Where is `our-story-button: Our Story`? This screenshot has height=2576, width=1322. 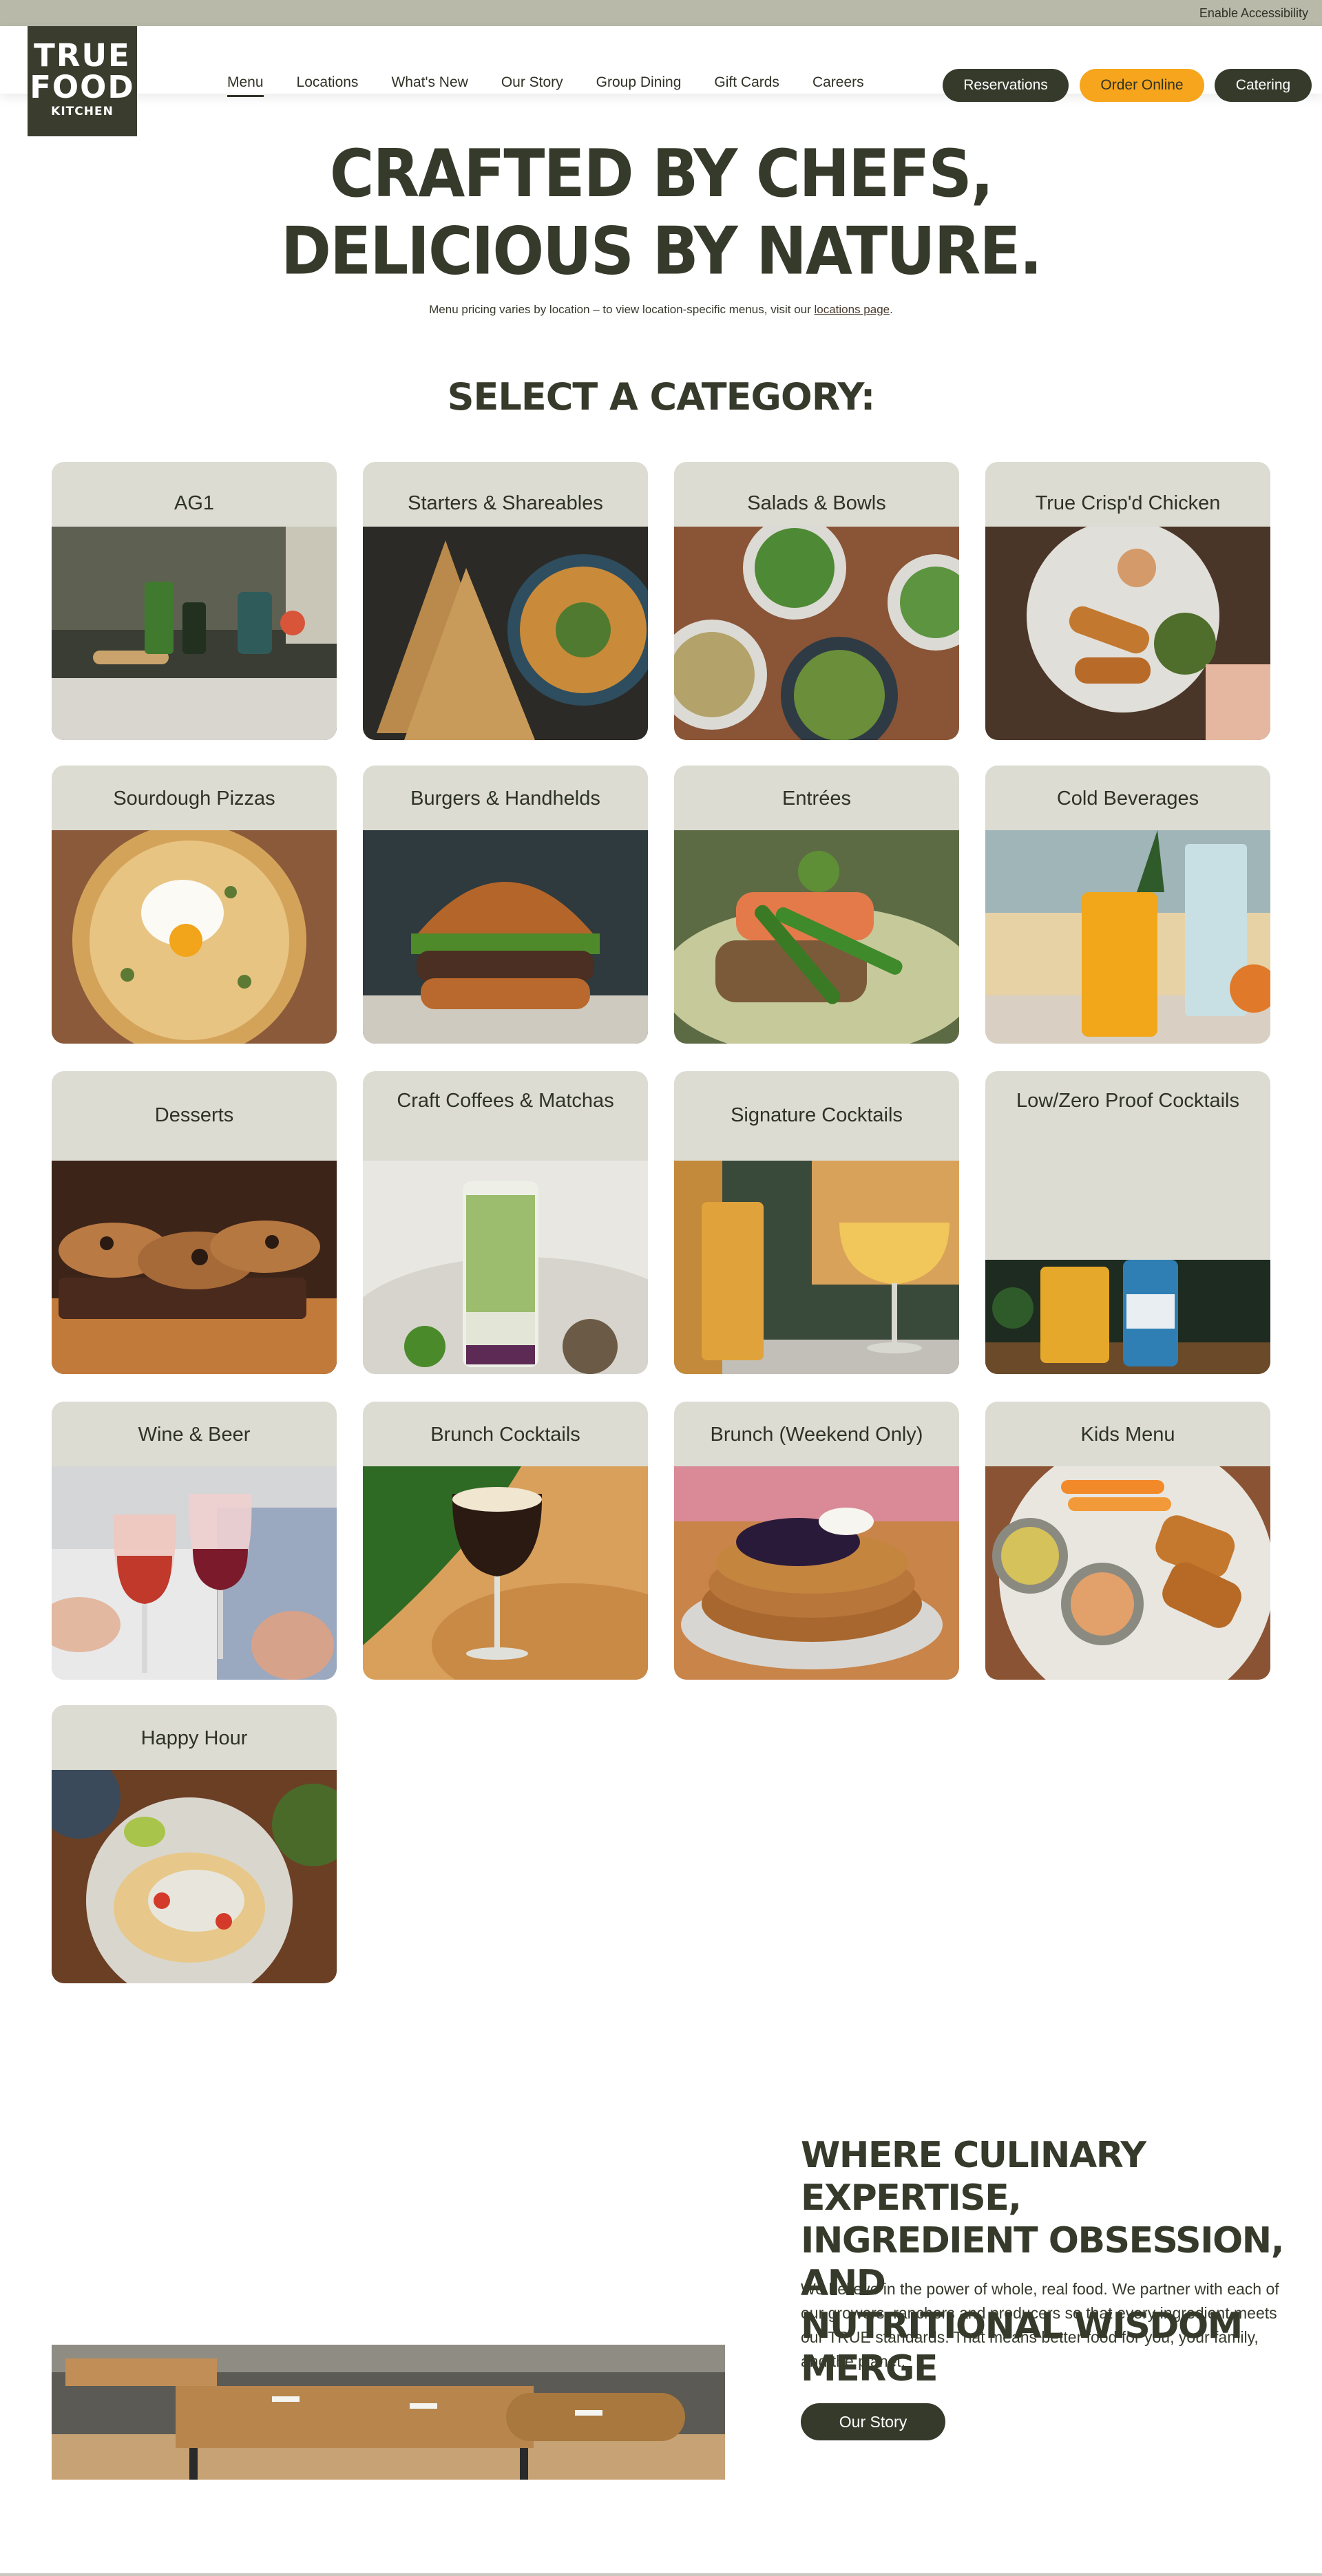
our-story-button: Our Story is located at coordinates (873, 2422).